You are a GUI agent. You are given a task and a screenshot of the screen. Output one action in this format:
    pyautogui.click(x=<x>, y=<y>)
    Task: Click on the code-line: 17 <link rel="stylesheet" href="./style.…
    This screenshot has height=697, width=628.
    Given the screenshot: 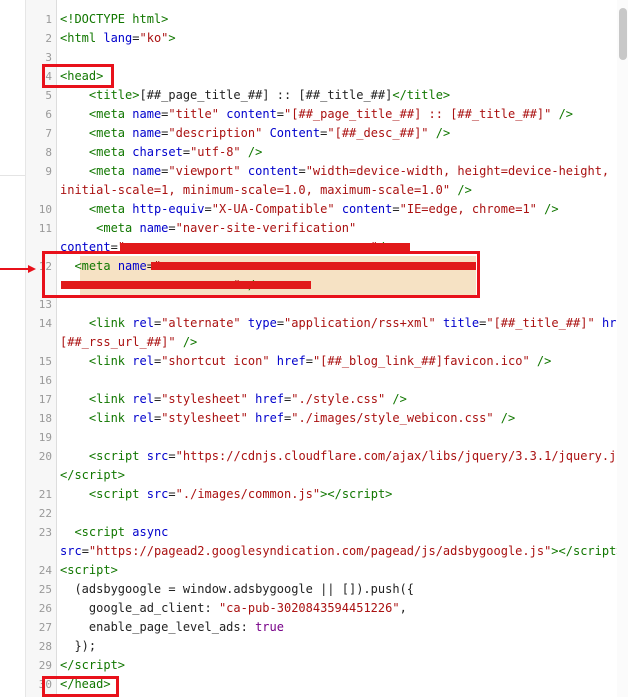 What is the action you would take?
    pyautogui.click(x=321, y=399)
    